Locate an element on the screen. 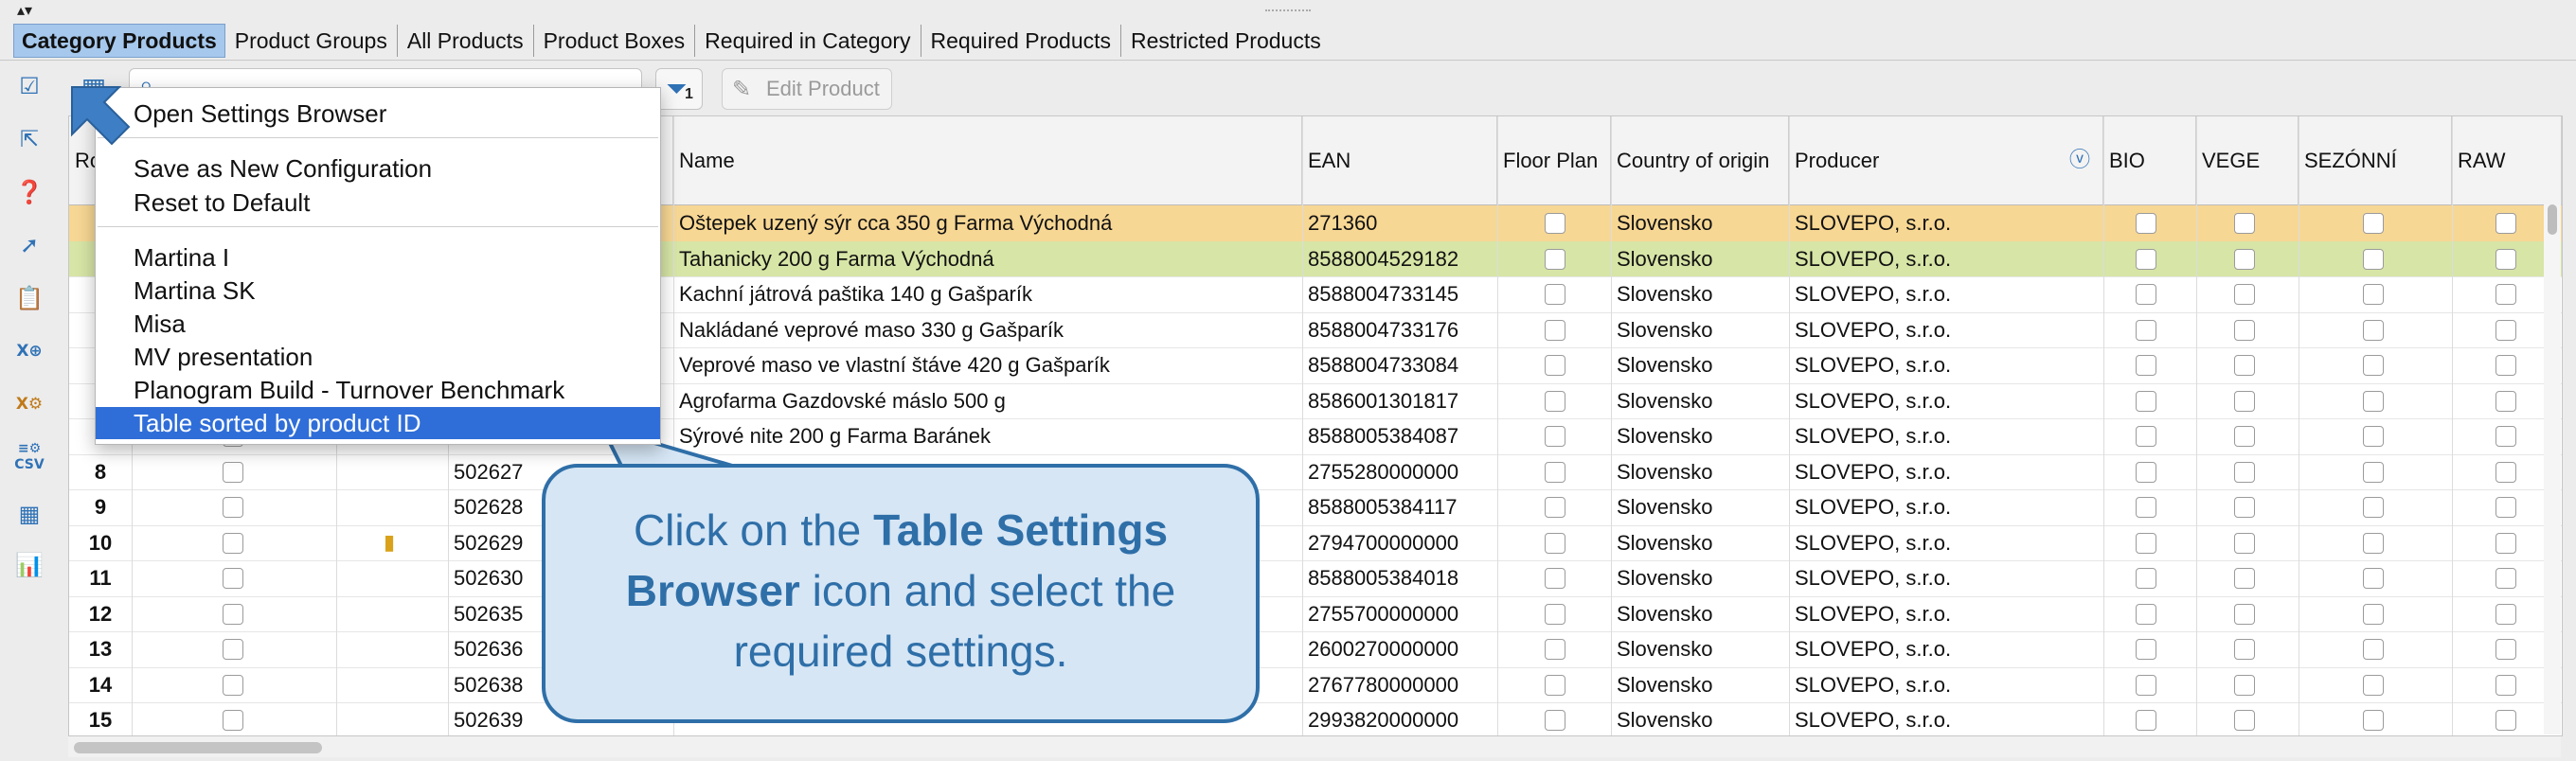 The width and height of the screenshot is (2576, 761). tab-required-products: Required Products is located at coordinates (1021, 41).